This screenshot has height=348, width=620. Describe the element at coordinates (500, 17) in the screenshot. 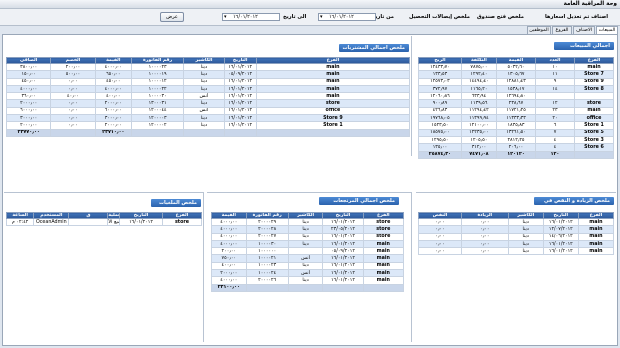

I see `cashbox-open-summary-link: ملخص فتح صندوق` at that location.